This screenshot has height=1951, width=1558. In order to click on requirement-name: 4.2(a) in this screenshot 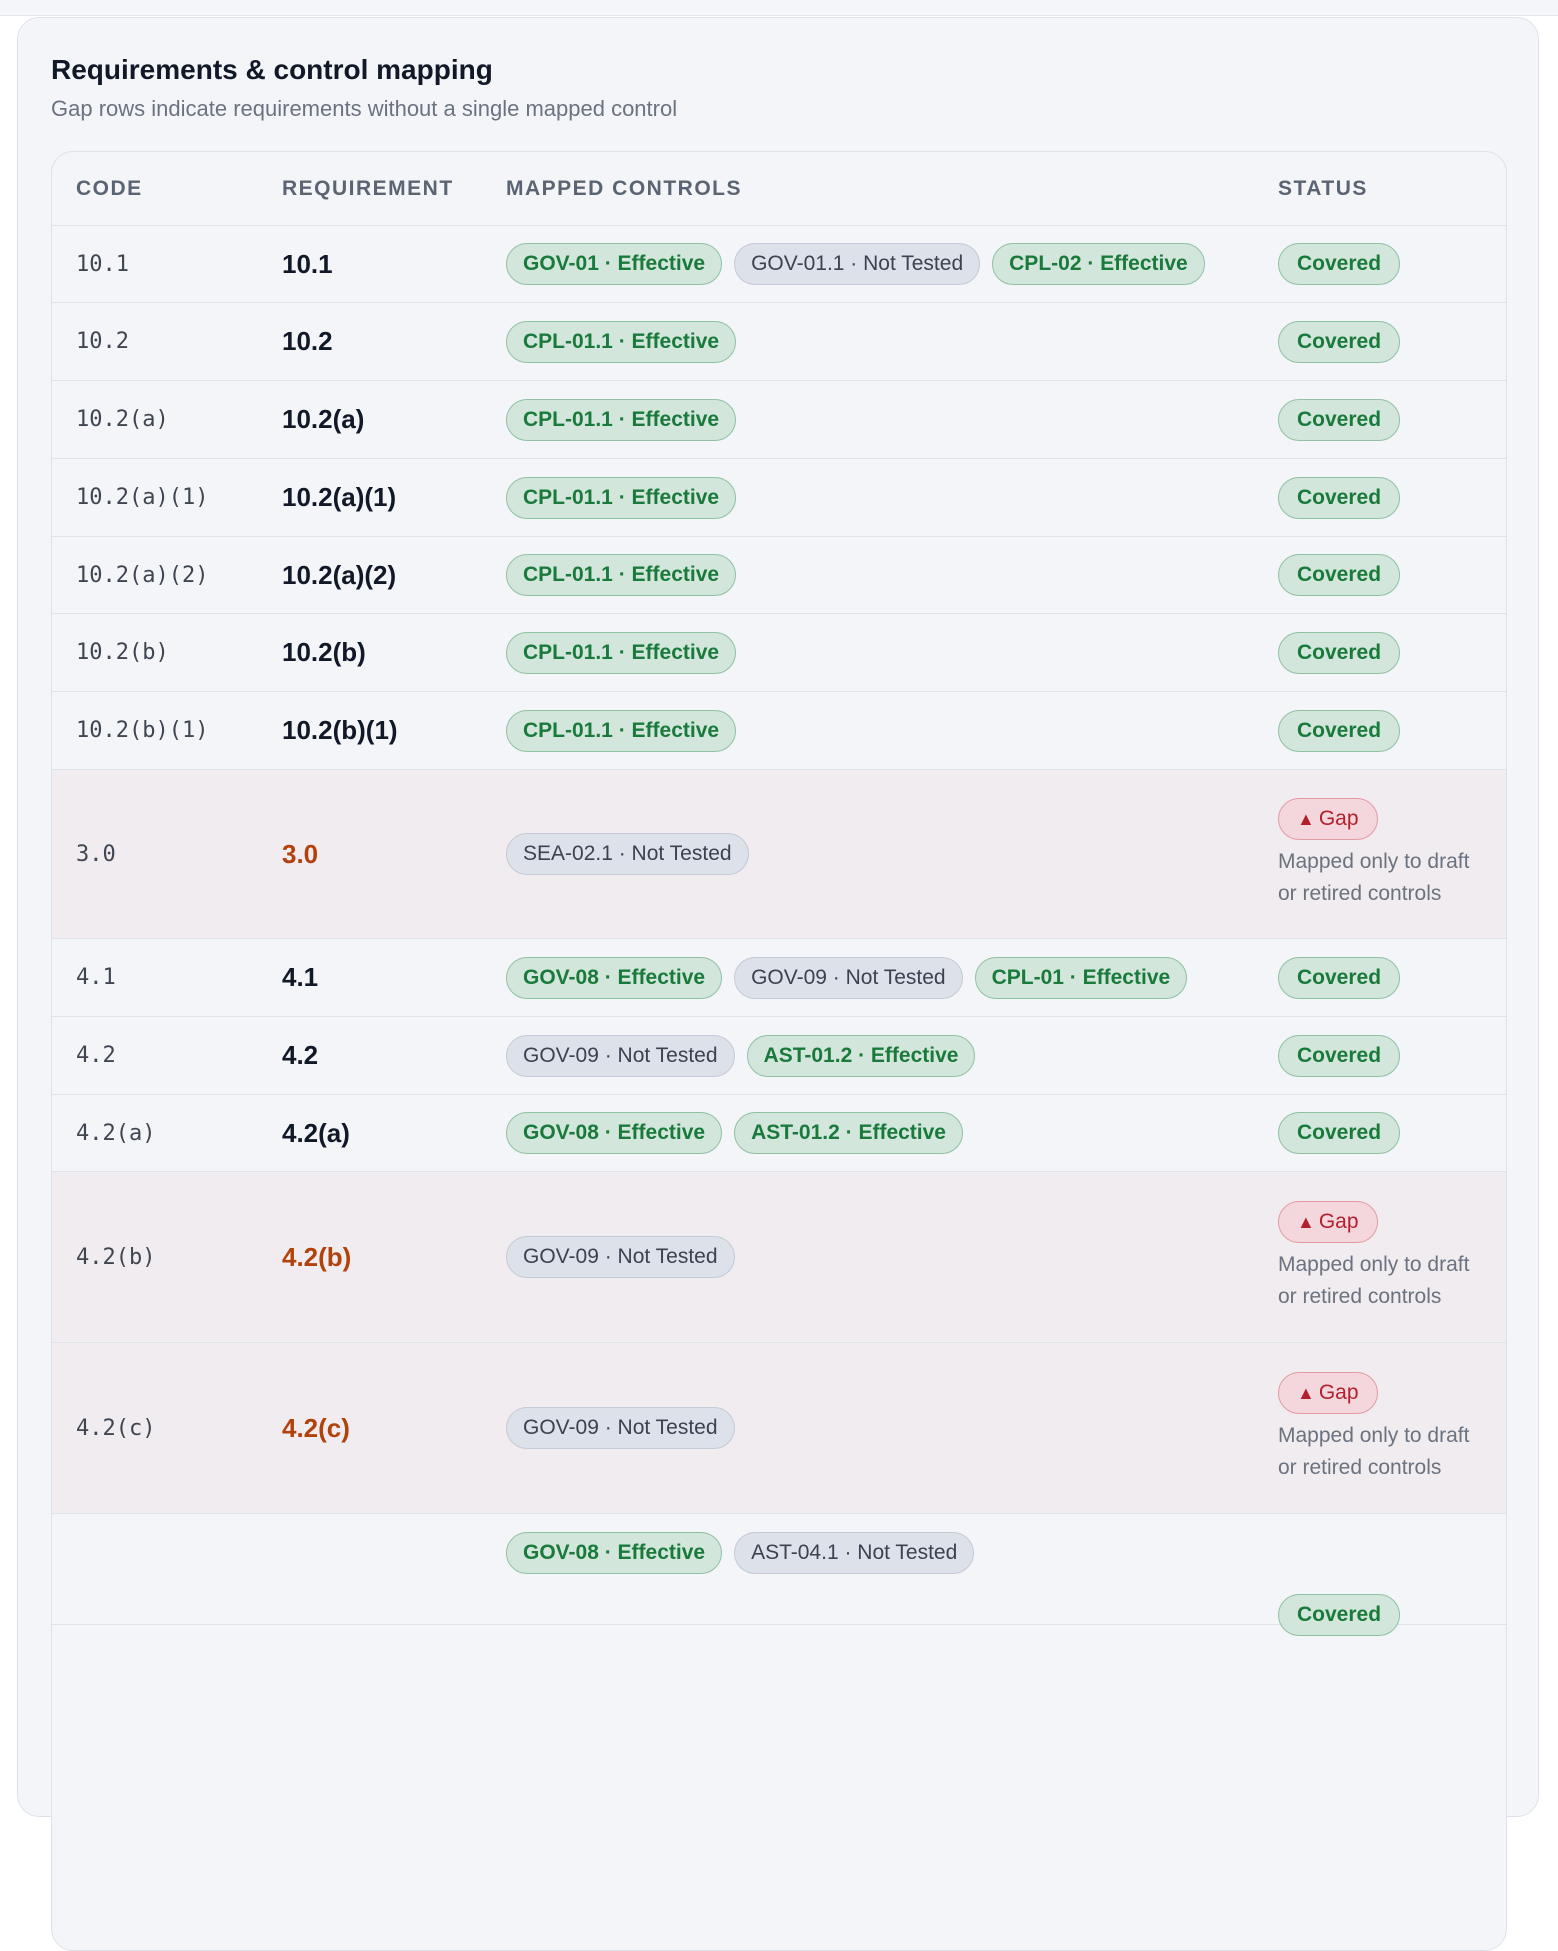, I will do `click(316, 1133)`.